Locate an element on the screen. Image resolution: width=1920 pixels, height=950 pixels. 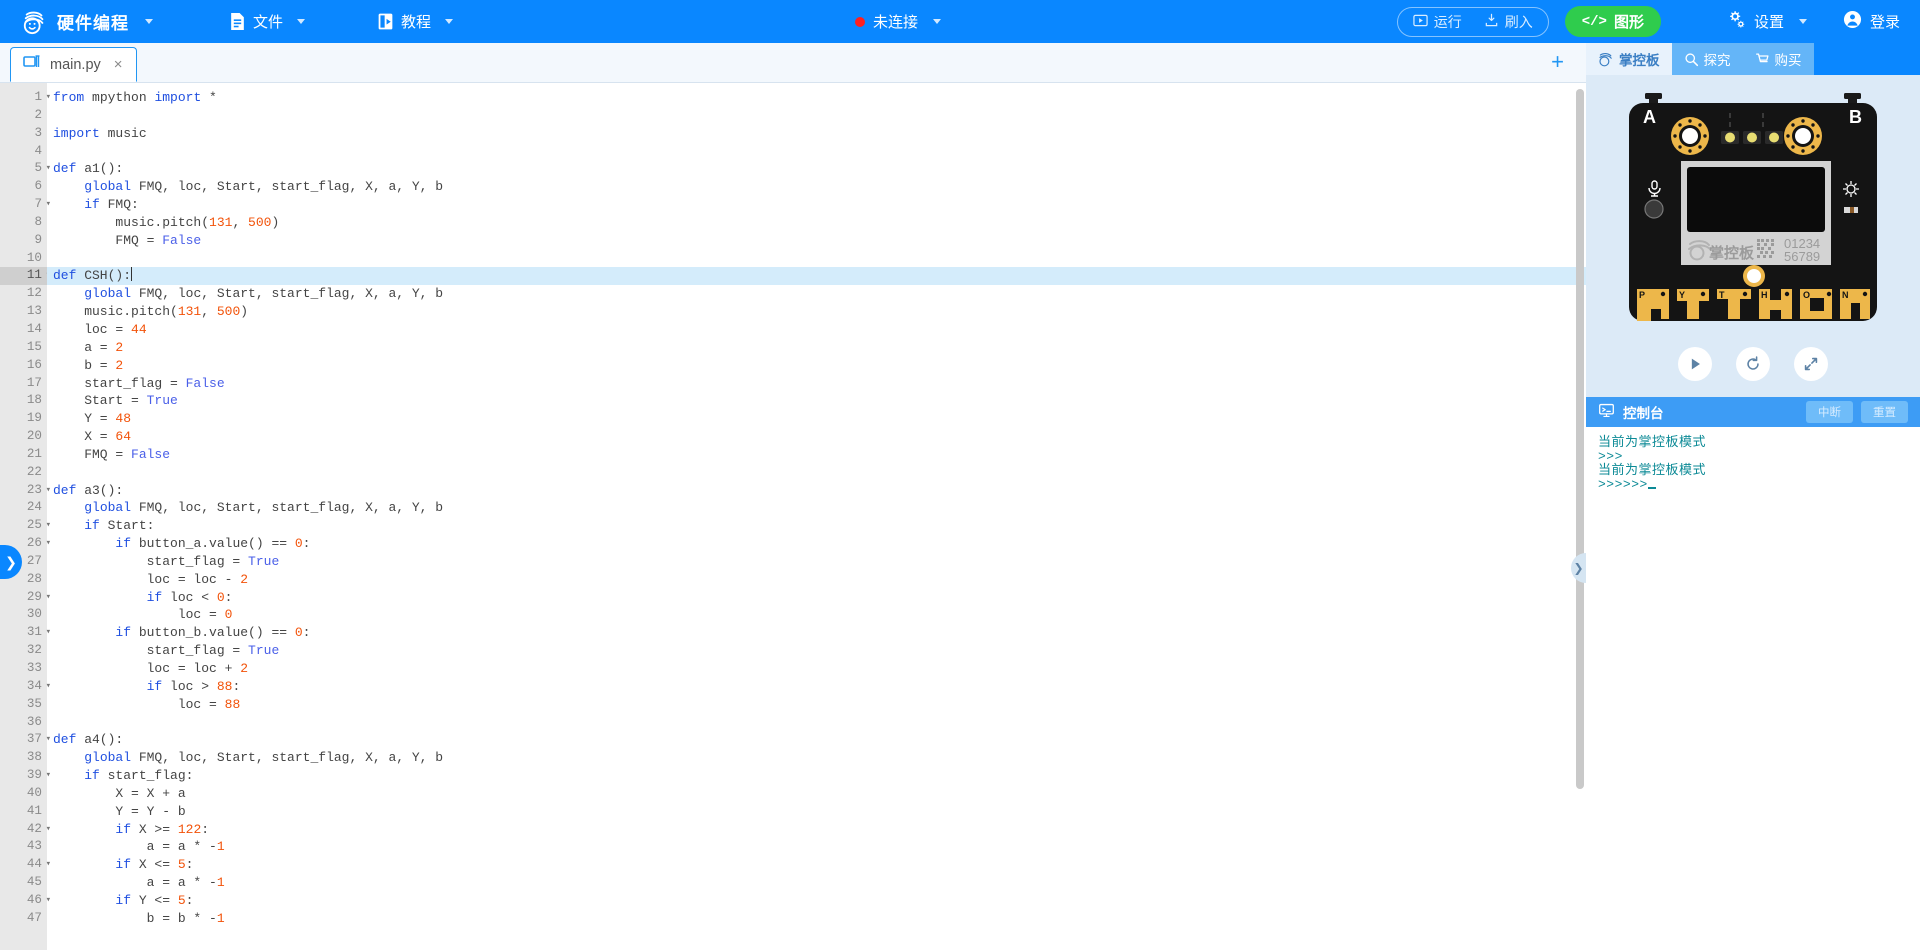
code-line: X = 64 is located at coordinates (816, 437).